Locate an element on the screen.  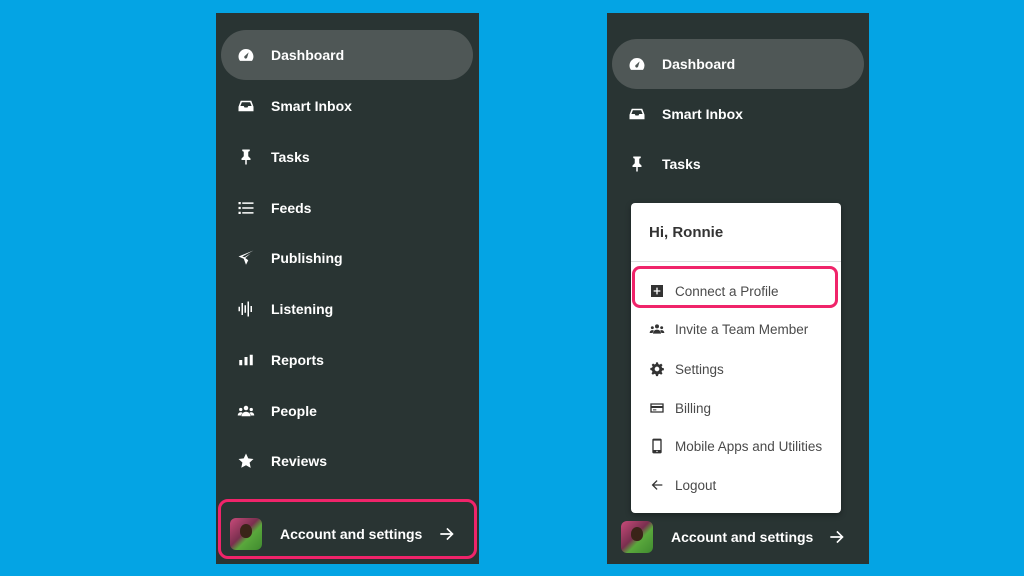
menu-item-label: Billing is located at coordinates (693, 408).